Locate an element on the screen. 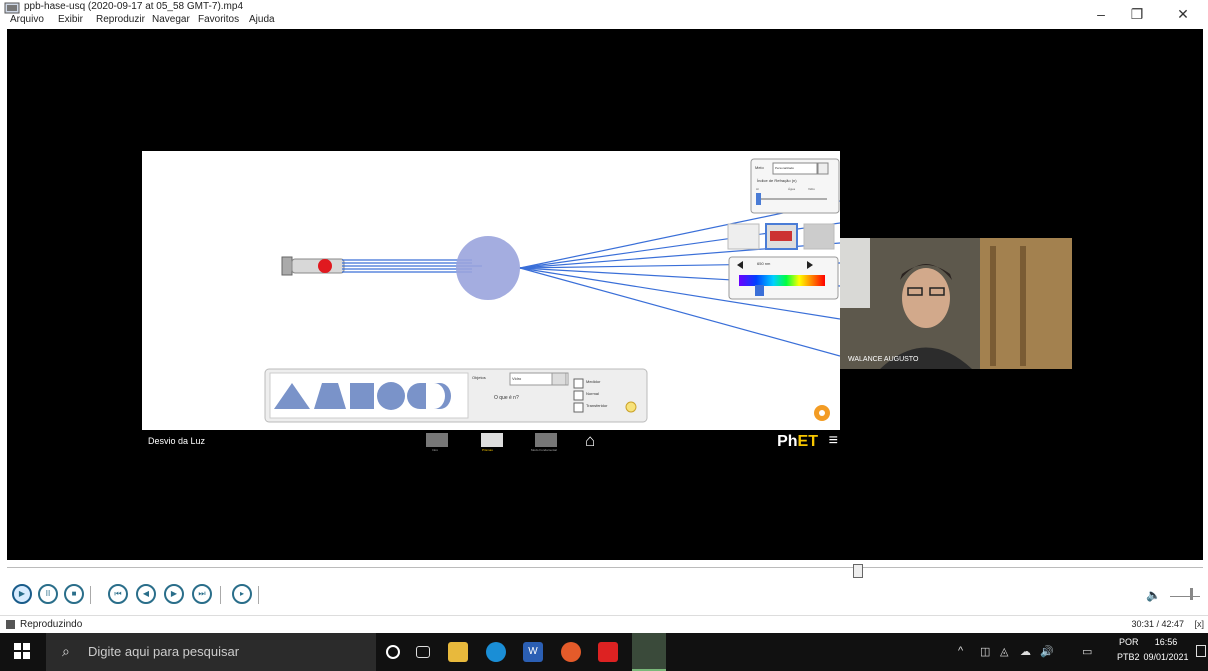  seek-thumb is located at coordinates (858, 571).